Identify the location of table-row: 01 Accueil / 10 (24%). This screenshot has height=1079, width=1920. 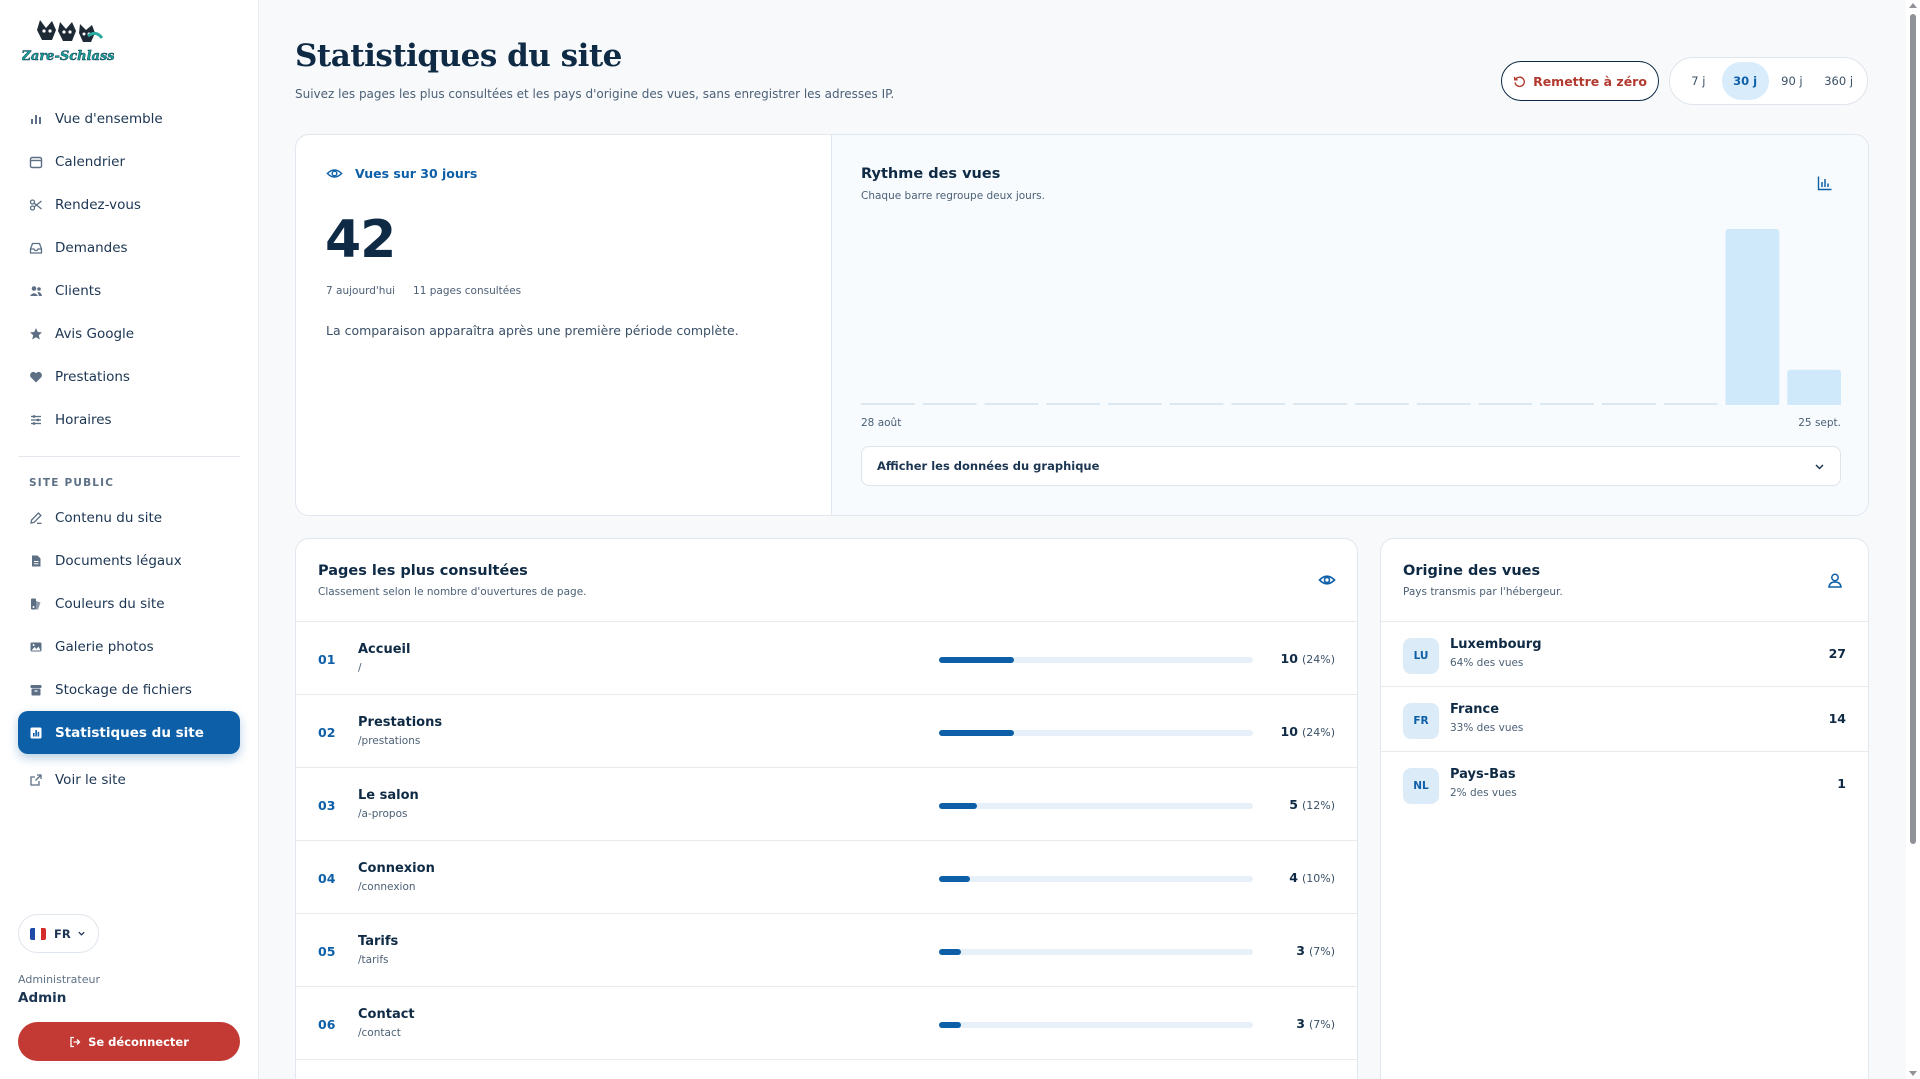
(826, 657).